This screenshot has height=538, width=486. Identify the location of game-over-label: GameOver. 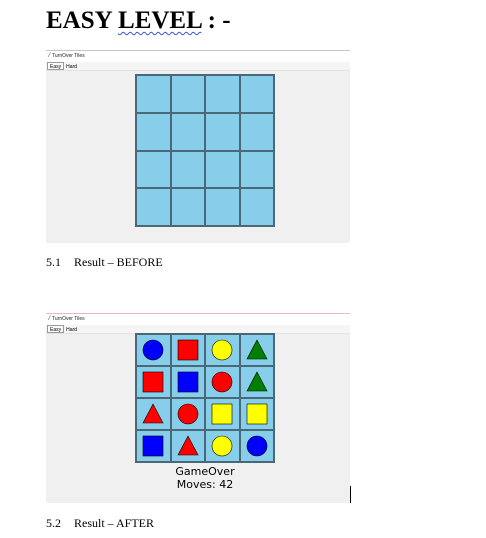
(205, 471).